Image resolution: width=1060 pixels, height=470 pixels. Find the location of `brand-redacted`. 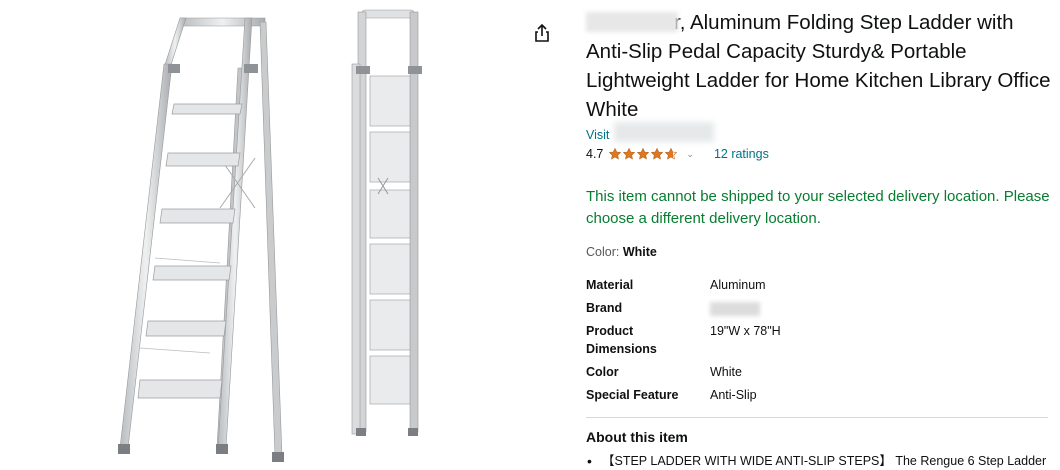

brand-redacted is located at coordinates (735, 308).